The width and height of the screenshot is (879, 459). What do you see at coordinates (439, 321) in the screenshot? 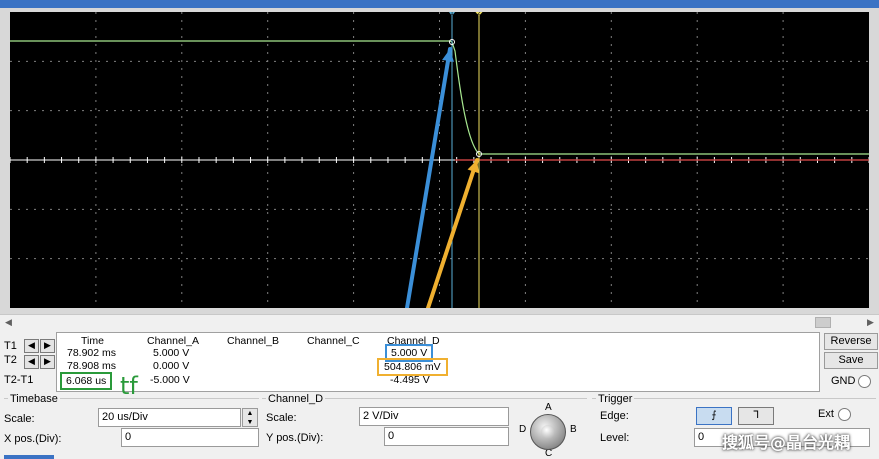
I see `horizontal-scrollbar: ◀ ▶` at bounding box center [439, 321].